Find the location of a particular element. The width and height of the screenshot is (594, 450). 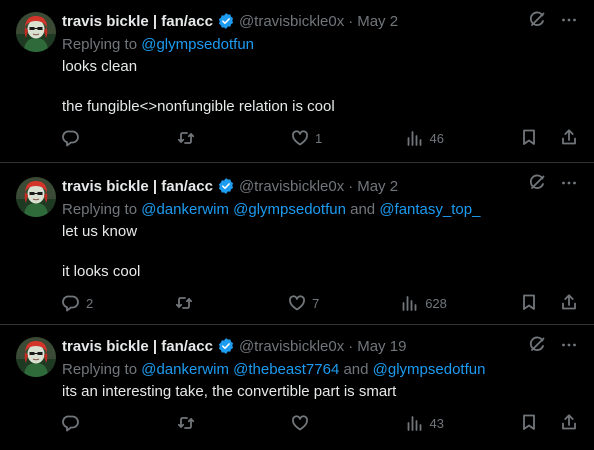

tweet-actions: 1 46 is located at coordinates (320, 138).